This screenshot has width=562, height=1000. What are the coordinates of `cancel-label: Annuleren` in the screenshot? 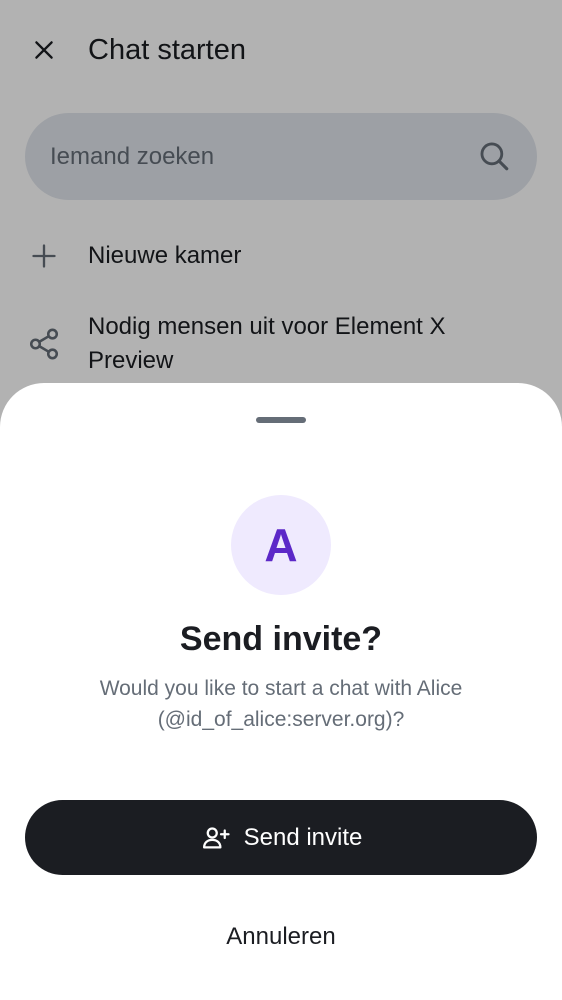 It's located at (281, 936).